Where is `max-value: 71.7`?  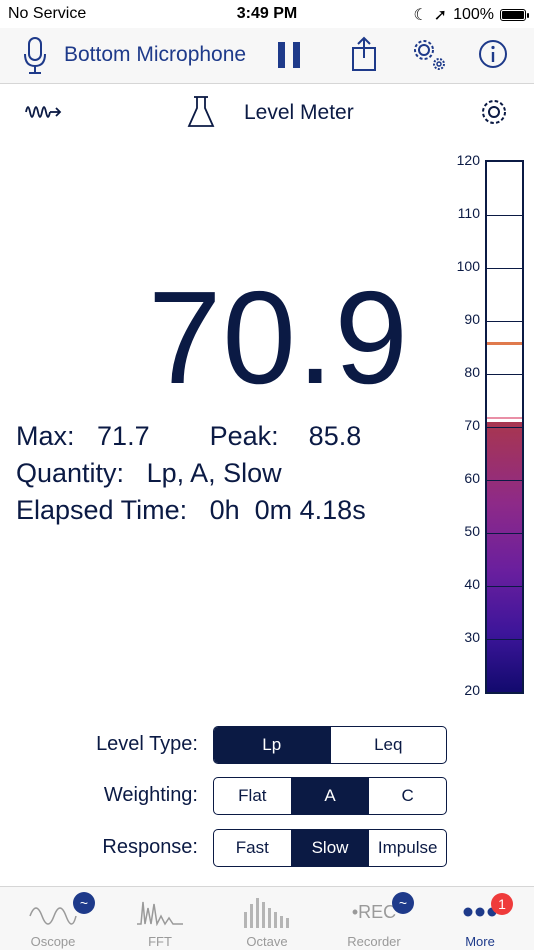 max-value: 71.7 is located at coordinates (123, 436).